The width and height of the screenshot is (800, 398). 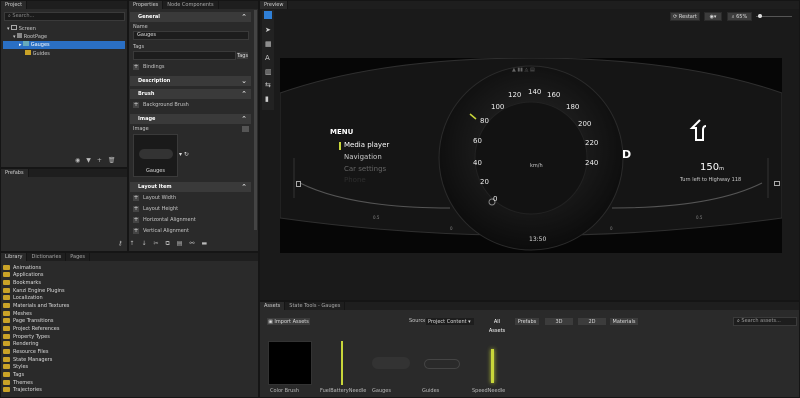 I want to click on library-item-page-transitions: Page Transitions, so click(x=28, y=321).